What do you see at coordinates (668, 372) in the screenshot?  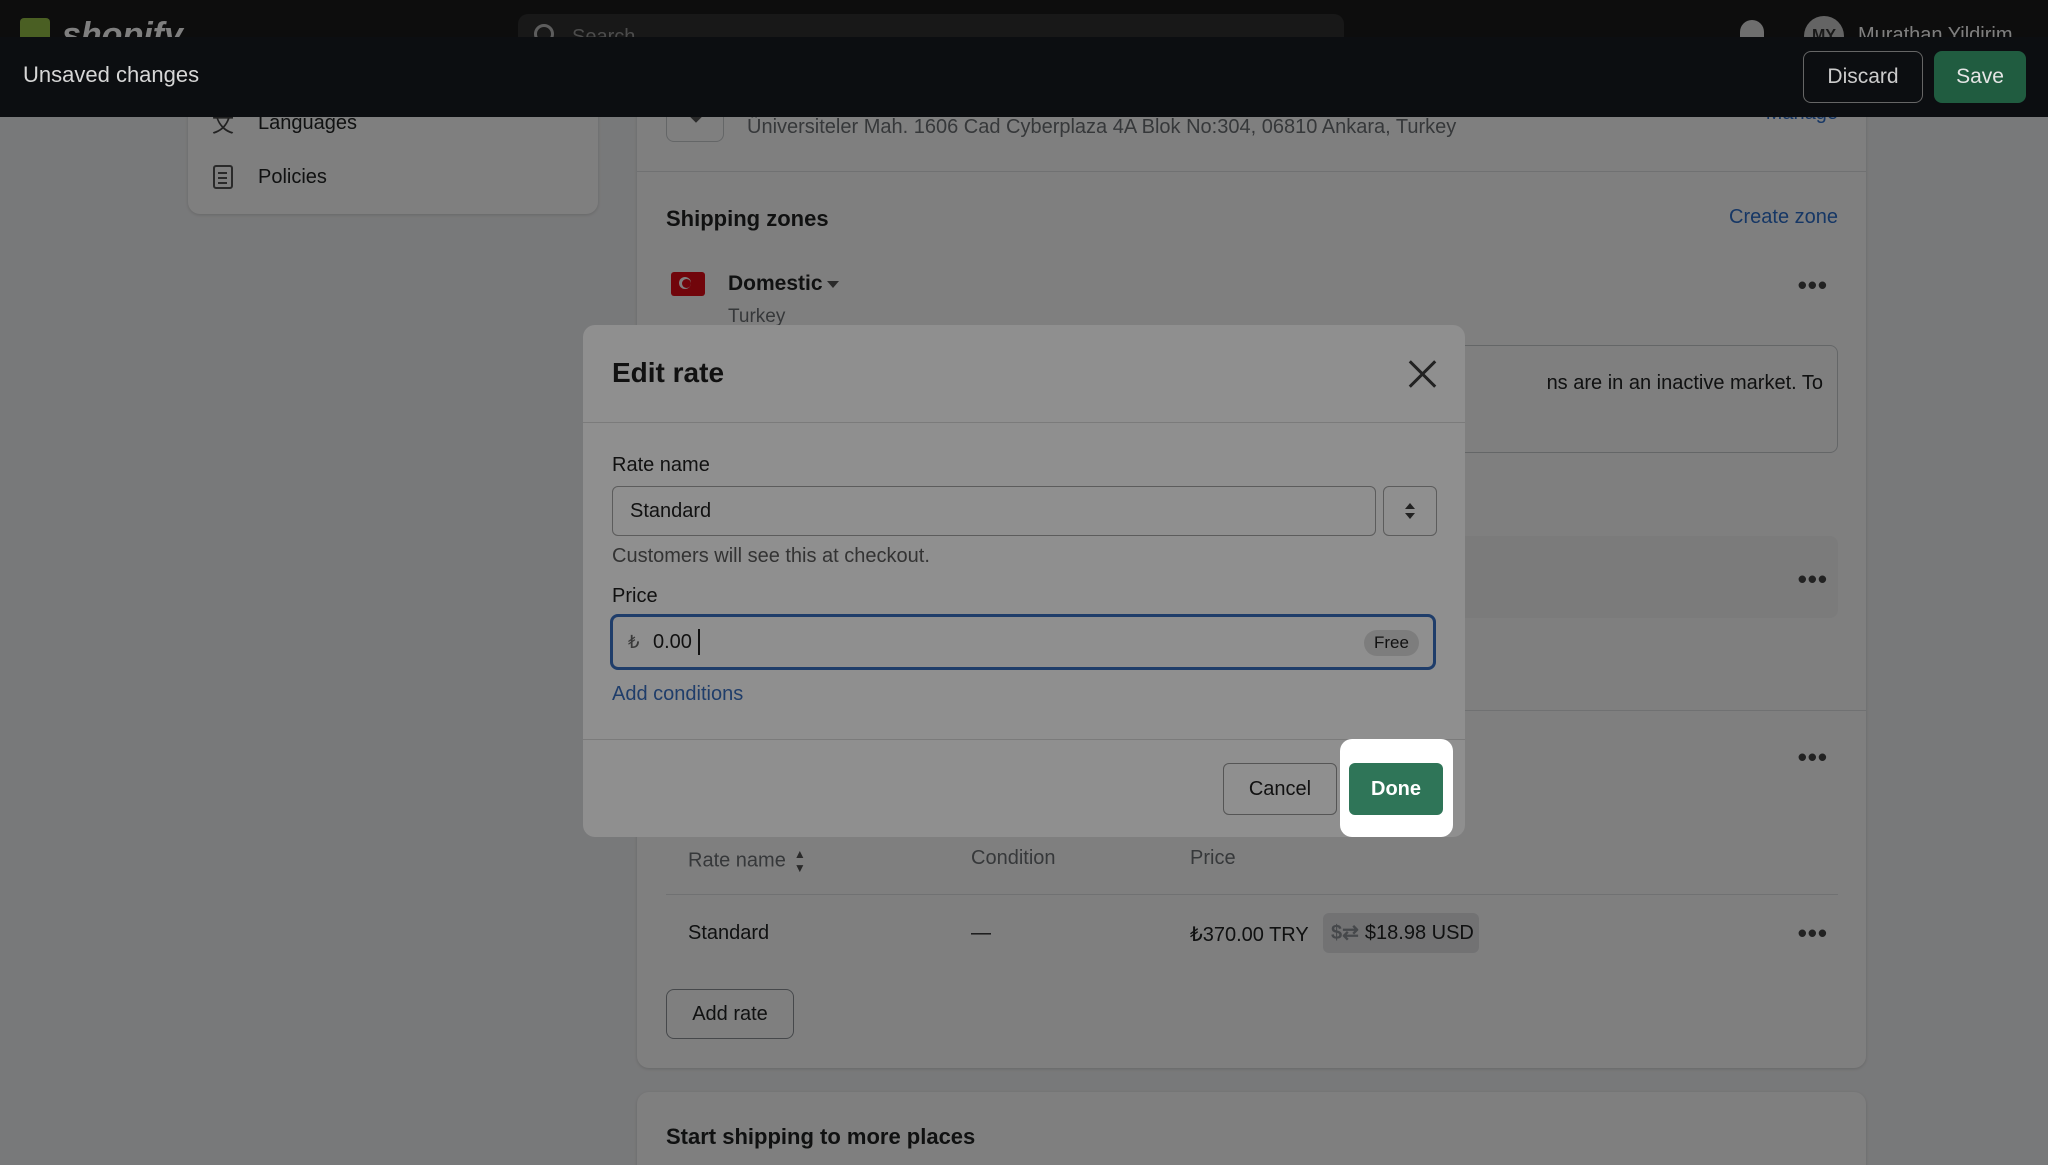 I see `modal-title: Edit rate` at bounding box center [668, 372].